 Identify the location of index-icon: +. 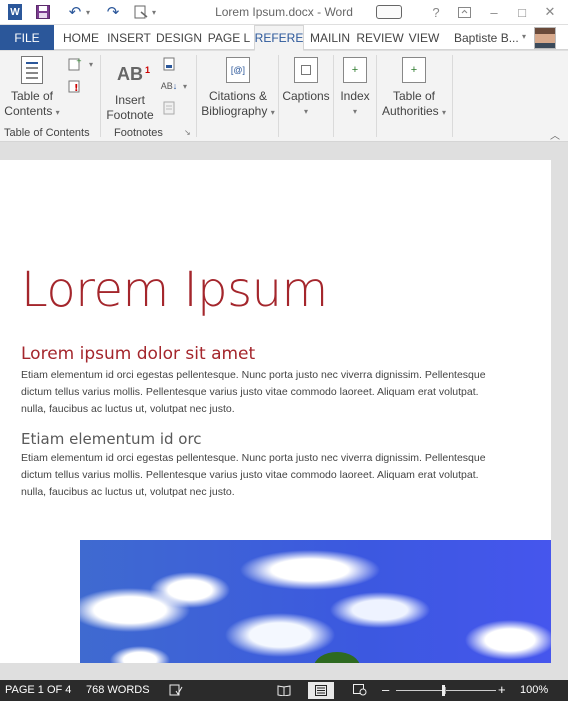
(355, 70).